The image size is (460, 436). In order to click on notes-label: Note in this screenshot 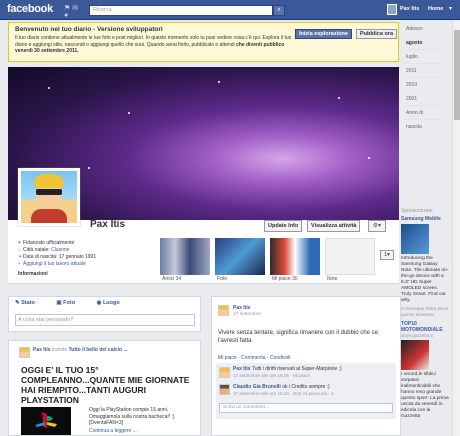, I will do `click(332, 279)`.